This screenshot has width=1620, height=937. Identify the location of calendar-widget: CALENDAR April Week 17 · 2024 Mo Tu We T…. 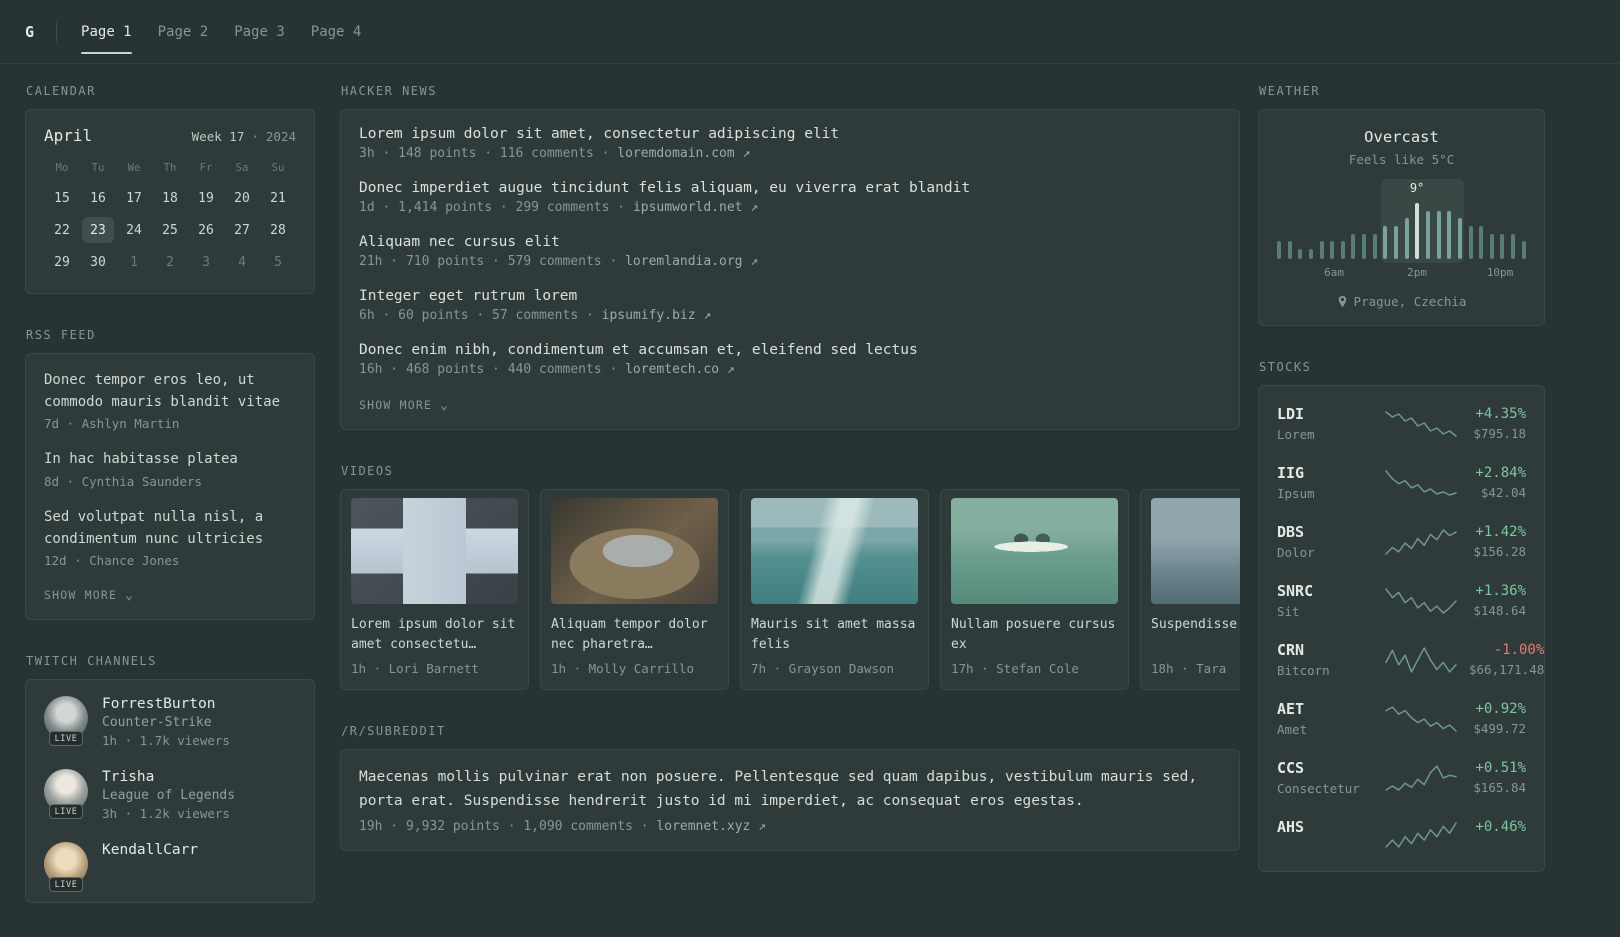
(170, 189).